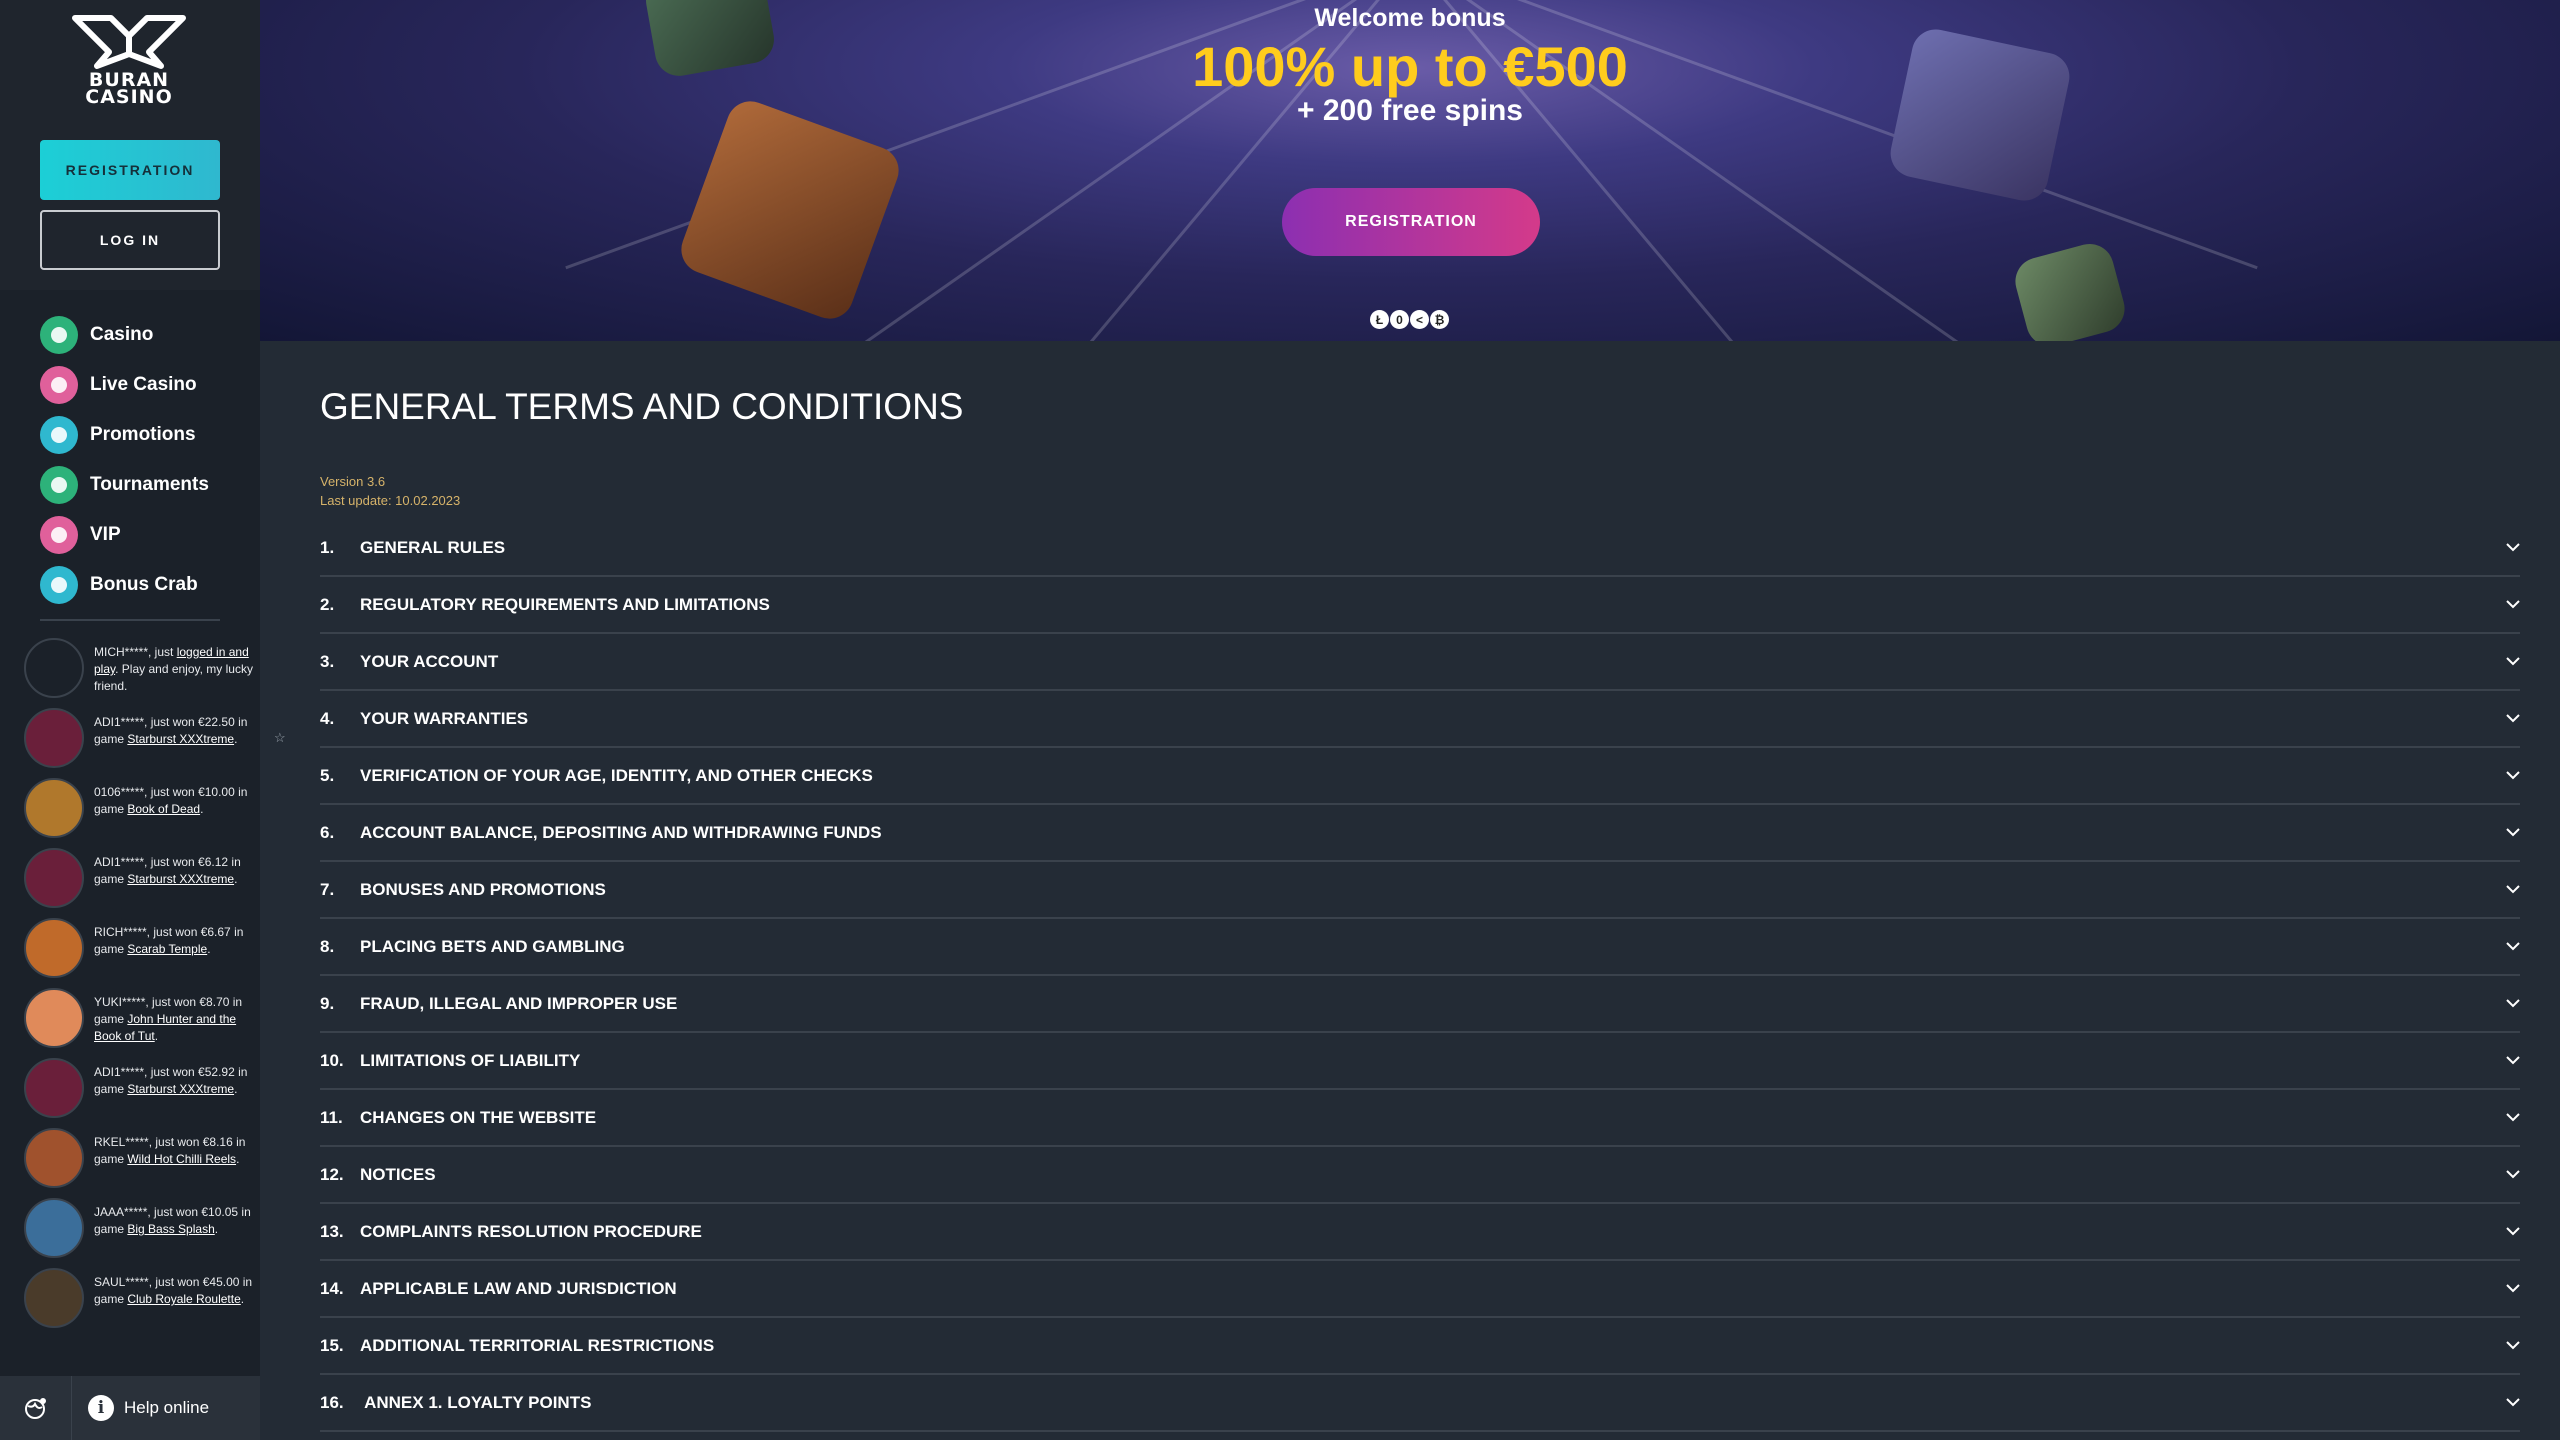 This screenshot has height=1440, width=2560. I want to click on nav-item-tournaments: Tournaments, so click(140, 485).